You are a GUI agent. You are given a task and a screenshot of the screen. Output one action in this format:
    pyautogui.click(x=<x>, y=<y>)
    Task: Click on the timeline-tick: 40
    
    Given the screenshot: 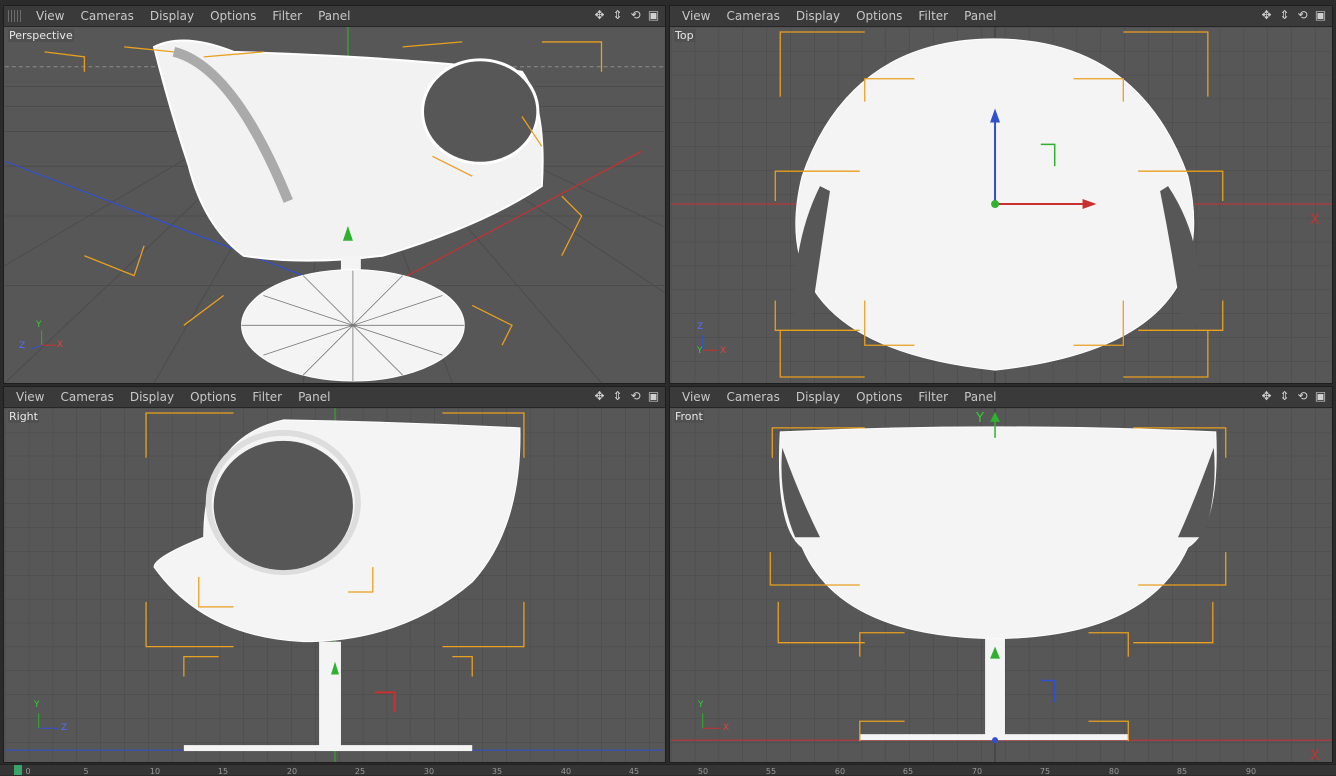 What is the action you would take?
    pyautogui.click(x=566, y=771)
    